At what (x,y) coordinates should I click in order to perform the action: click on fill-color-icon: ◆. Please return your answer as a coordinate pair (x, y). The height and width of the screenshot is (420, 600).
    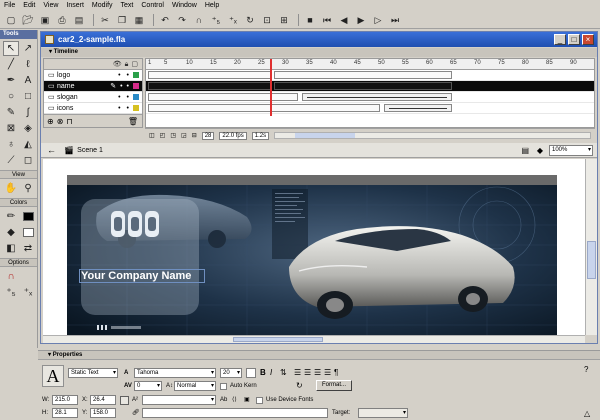
    Looking at the image, I should click on (11, 232).